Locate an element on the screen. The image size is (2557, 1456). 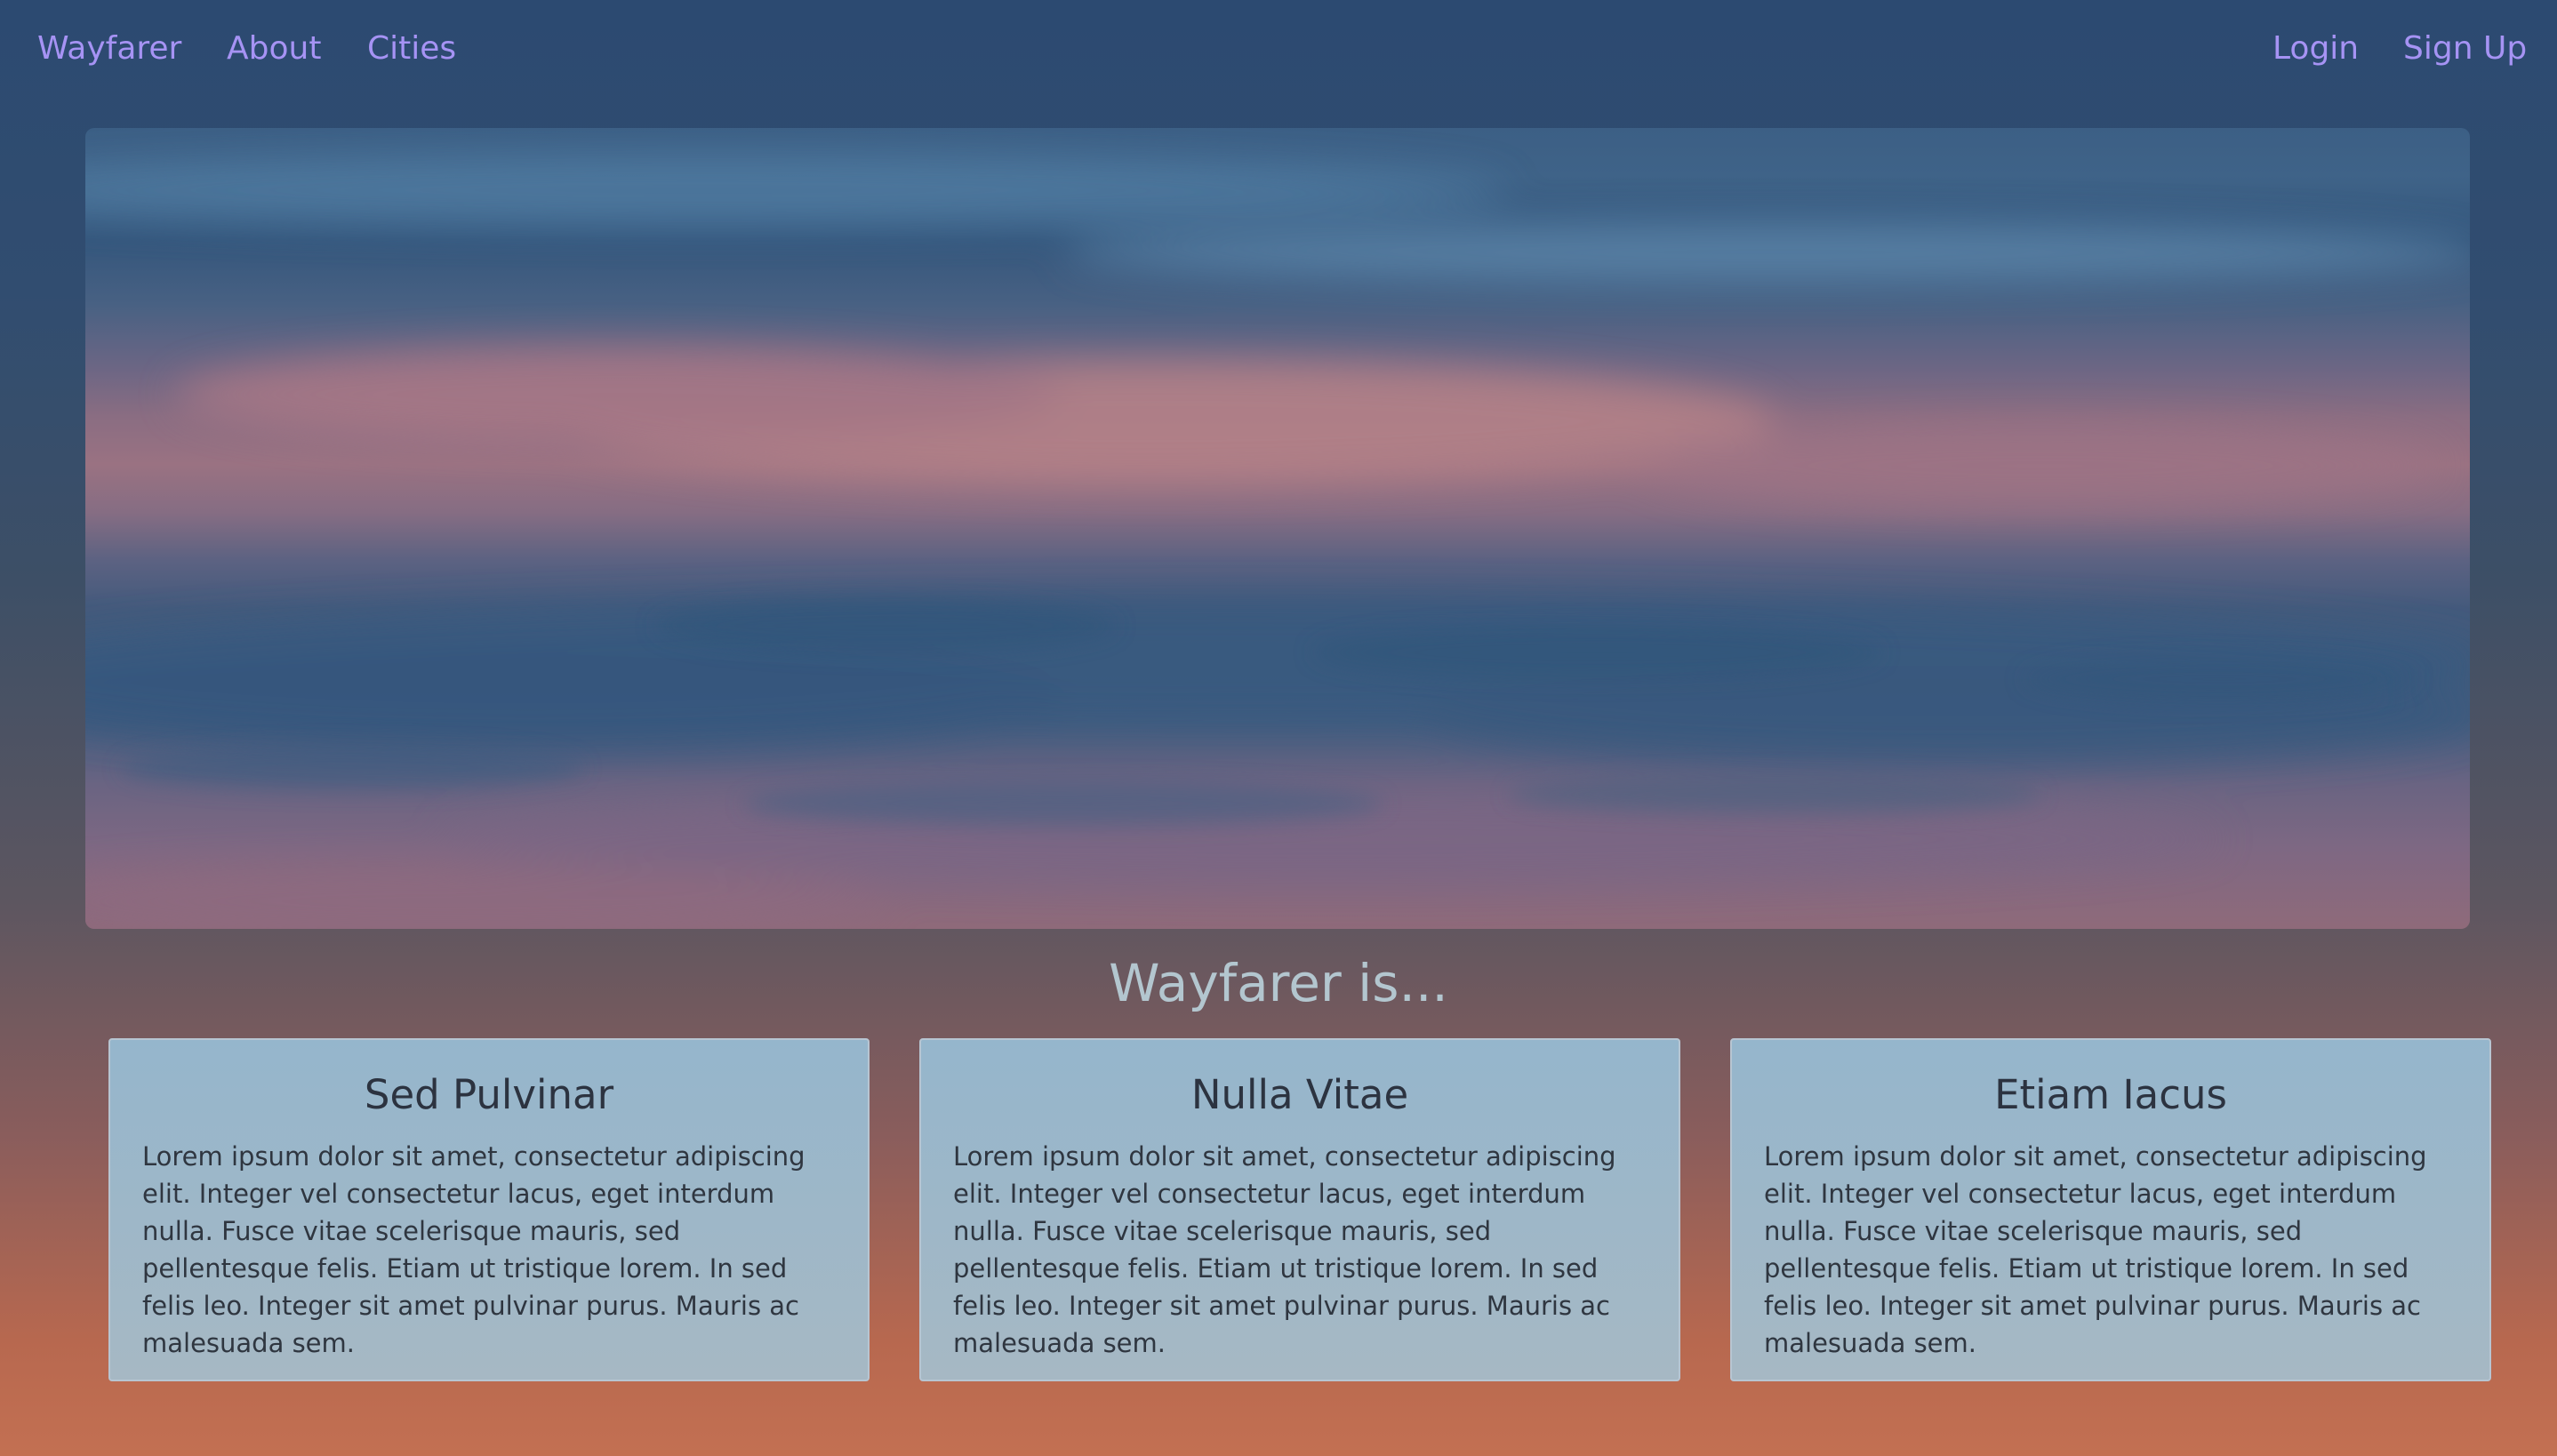
nav-login-link: Login is located at coordinates (2315, 49).